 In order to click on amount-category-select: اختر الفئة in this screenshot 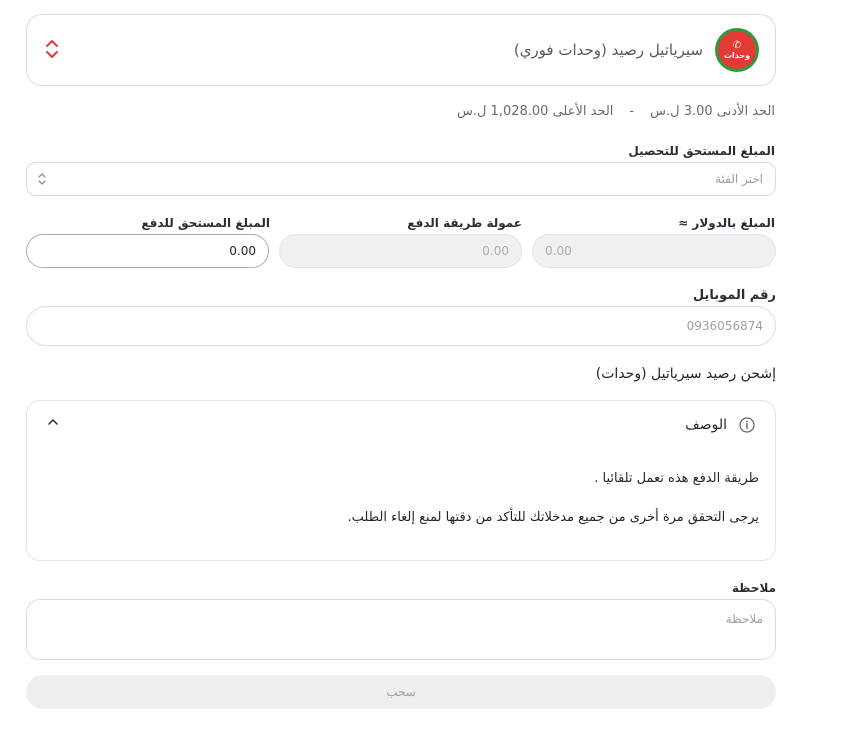, I will do `click(401, 179)`.